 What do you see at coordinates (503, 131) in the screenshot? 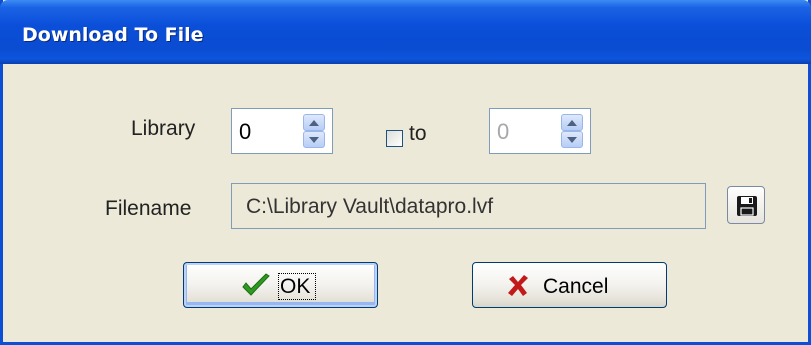
I see `library-to-value: 0` at bounding box center [503, 131].